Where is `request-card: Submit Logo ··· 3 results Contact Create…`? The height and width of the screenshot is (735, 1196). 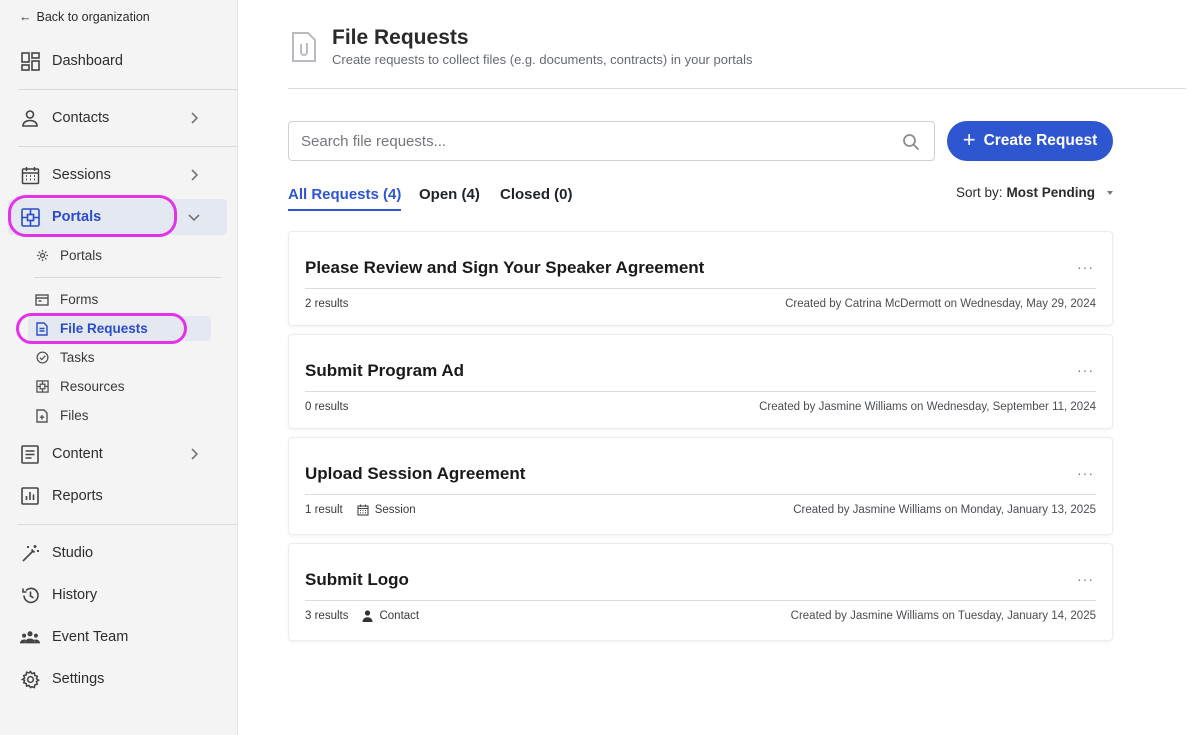
request-card: Submit Logo ··· 3 results Contact Create… is located at coordinates (700, 592).